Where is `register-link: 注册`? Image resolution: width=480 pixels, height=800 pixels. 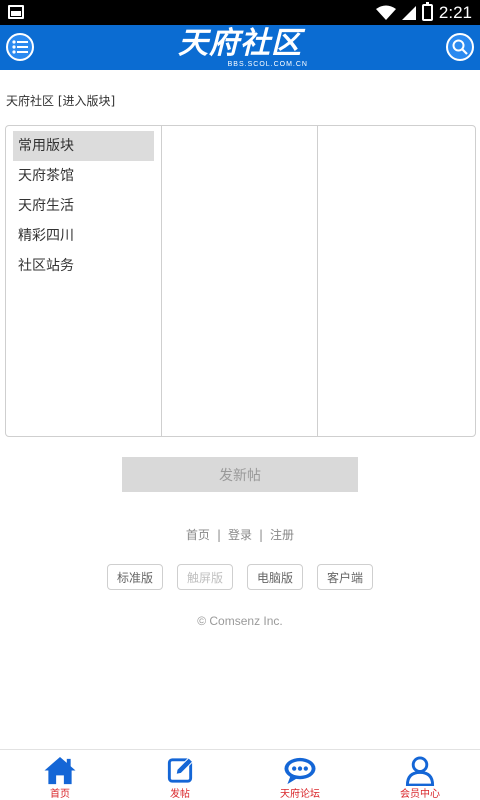 register-link: 注册 is located at coordinates (282, 535).